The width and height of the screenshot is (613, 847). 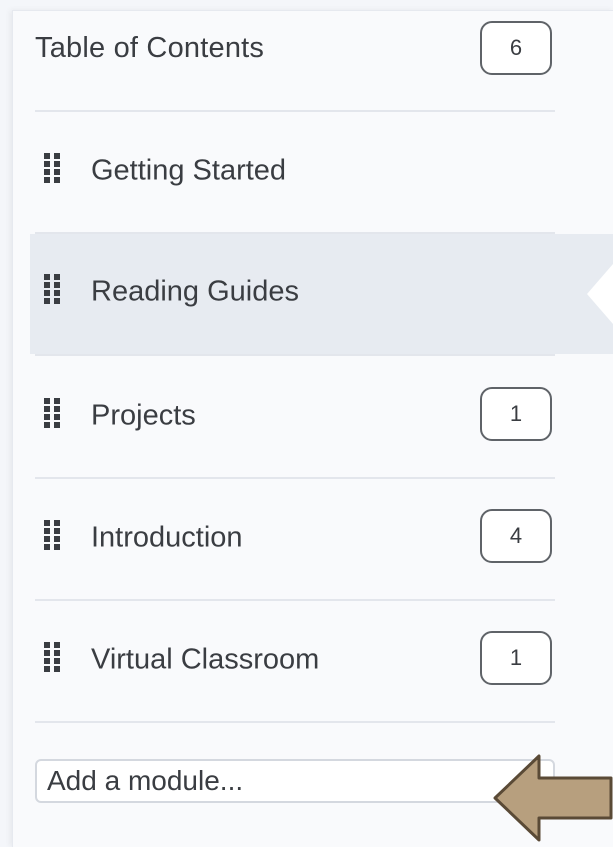 What do you see at coordinates (195, 291) in the screenshot?
I see `module-label: Reading Guides` at bounding box center [195, 291].